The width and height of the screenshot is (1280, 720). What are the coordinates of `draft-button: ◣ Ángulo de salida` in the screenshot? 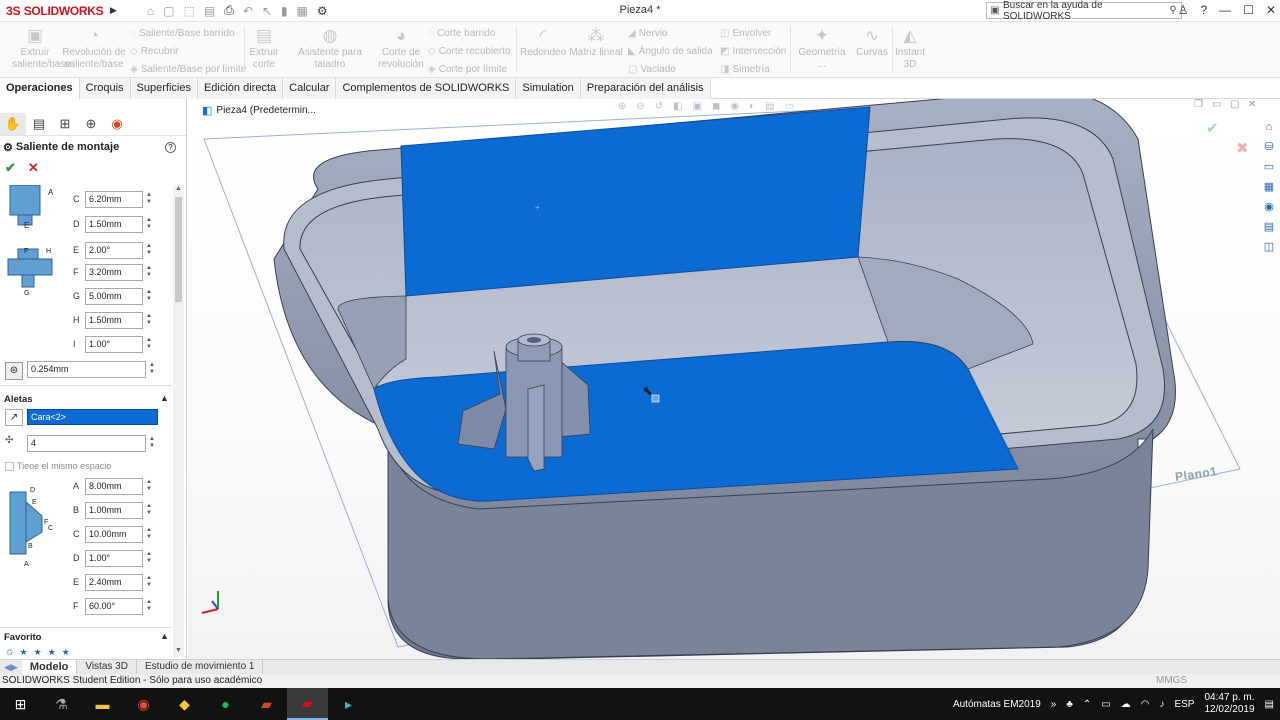 It's located at (670, 51).